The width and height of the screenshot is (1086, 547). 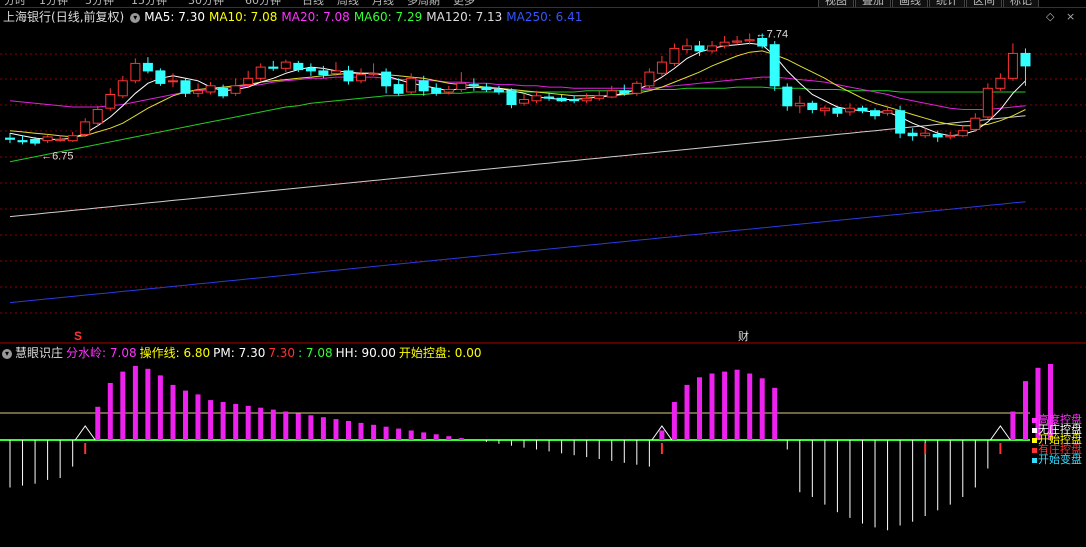 What do you see at coordinates (101, 353) in the screenshot?
I see `indicator-value: 分水岭: 7.08` at bounding box center [101, 353].